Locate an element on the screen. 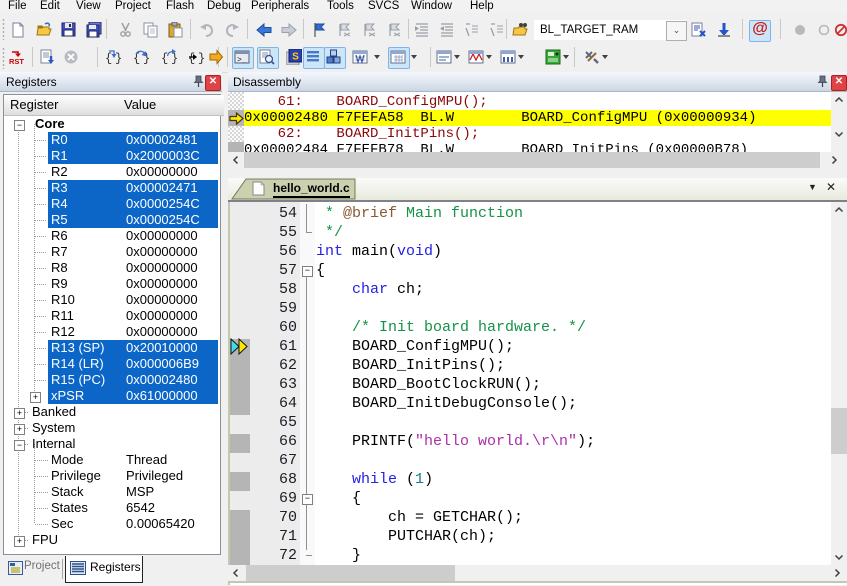  svg-text: RST is located at coordinates (16, 61).